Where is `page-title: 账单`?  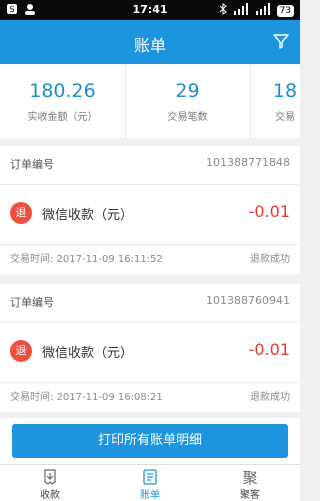 page-title: 账单 is located at coordinates (149, 45).